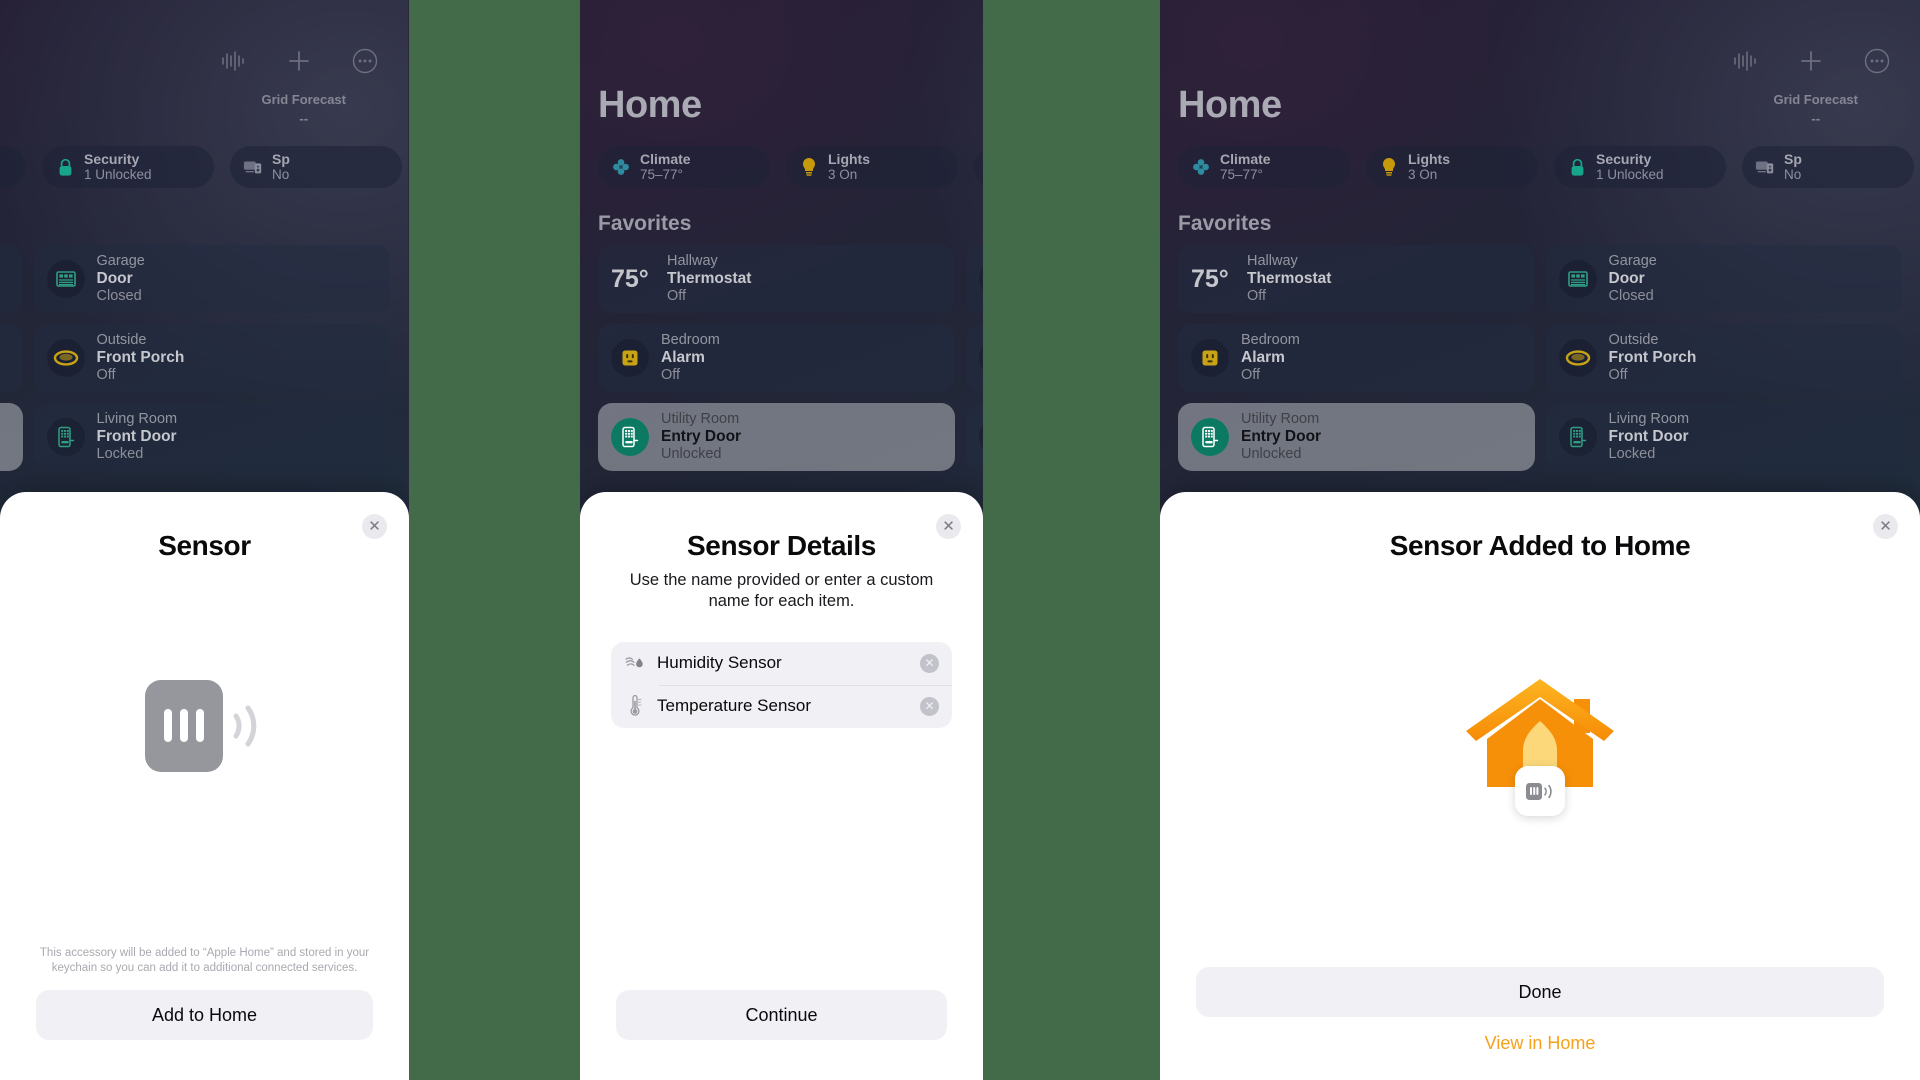 Image resolution: width=1920 pixels, height=1080 pixels. I want to click on house-artwork, so click(1540, 764).